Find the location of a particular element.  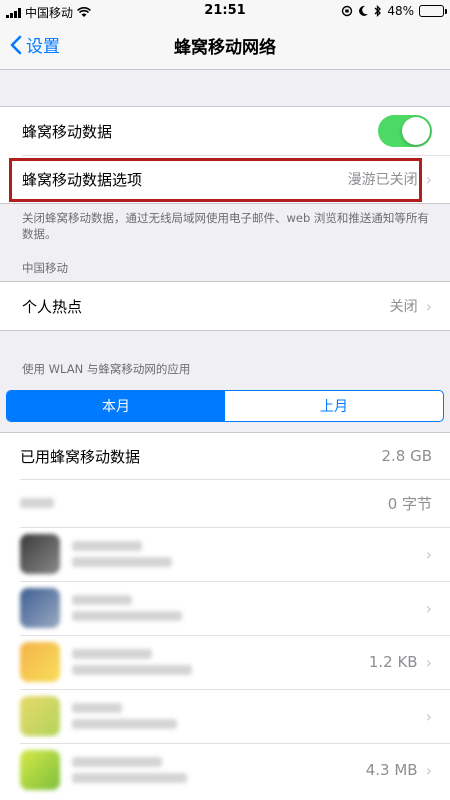

cellular-group: 蜂窝移动数据 蜂窝移动数据选项 漫游已关闭 › is located at coordinates (225, 155).